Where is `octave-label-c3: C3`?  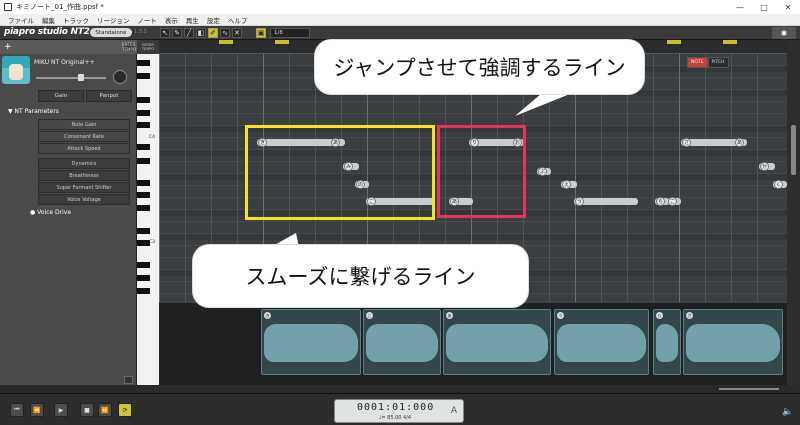 octave-label-c3: C3 is located at coordinates (152, 242).